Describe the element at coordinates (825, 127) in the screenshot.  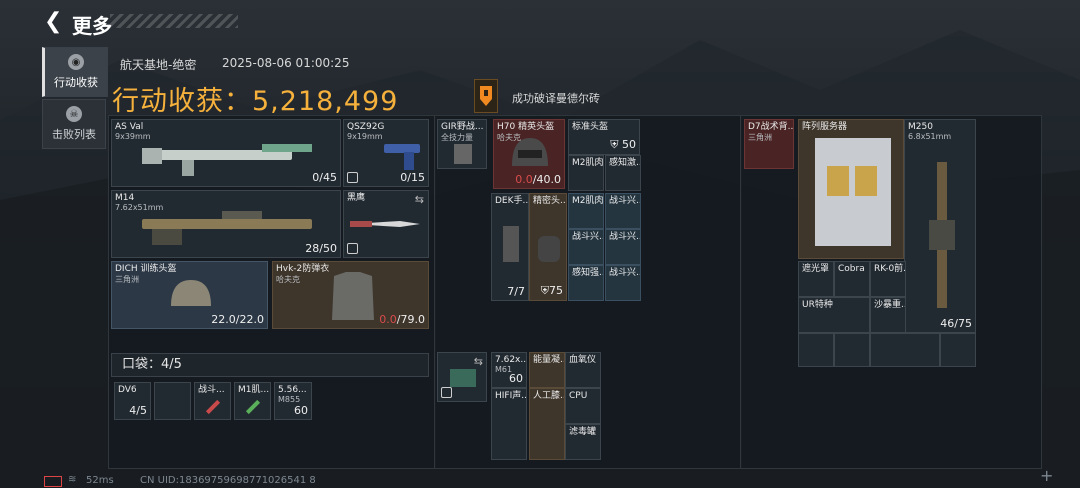
I see `item-name: 阵列服务器` at that location.